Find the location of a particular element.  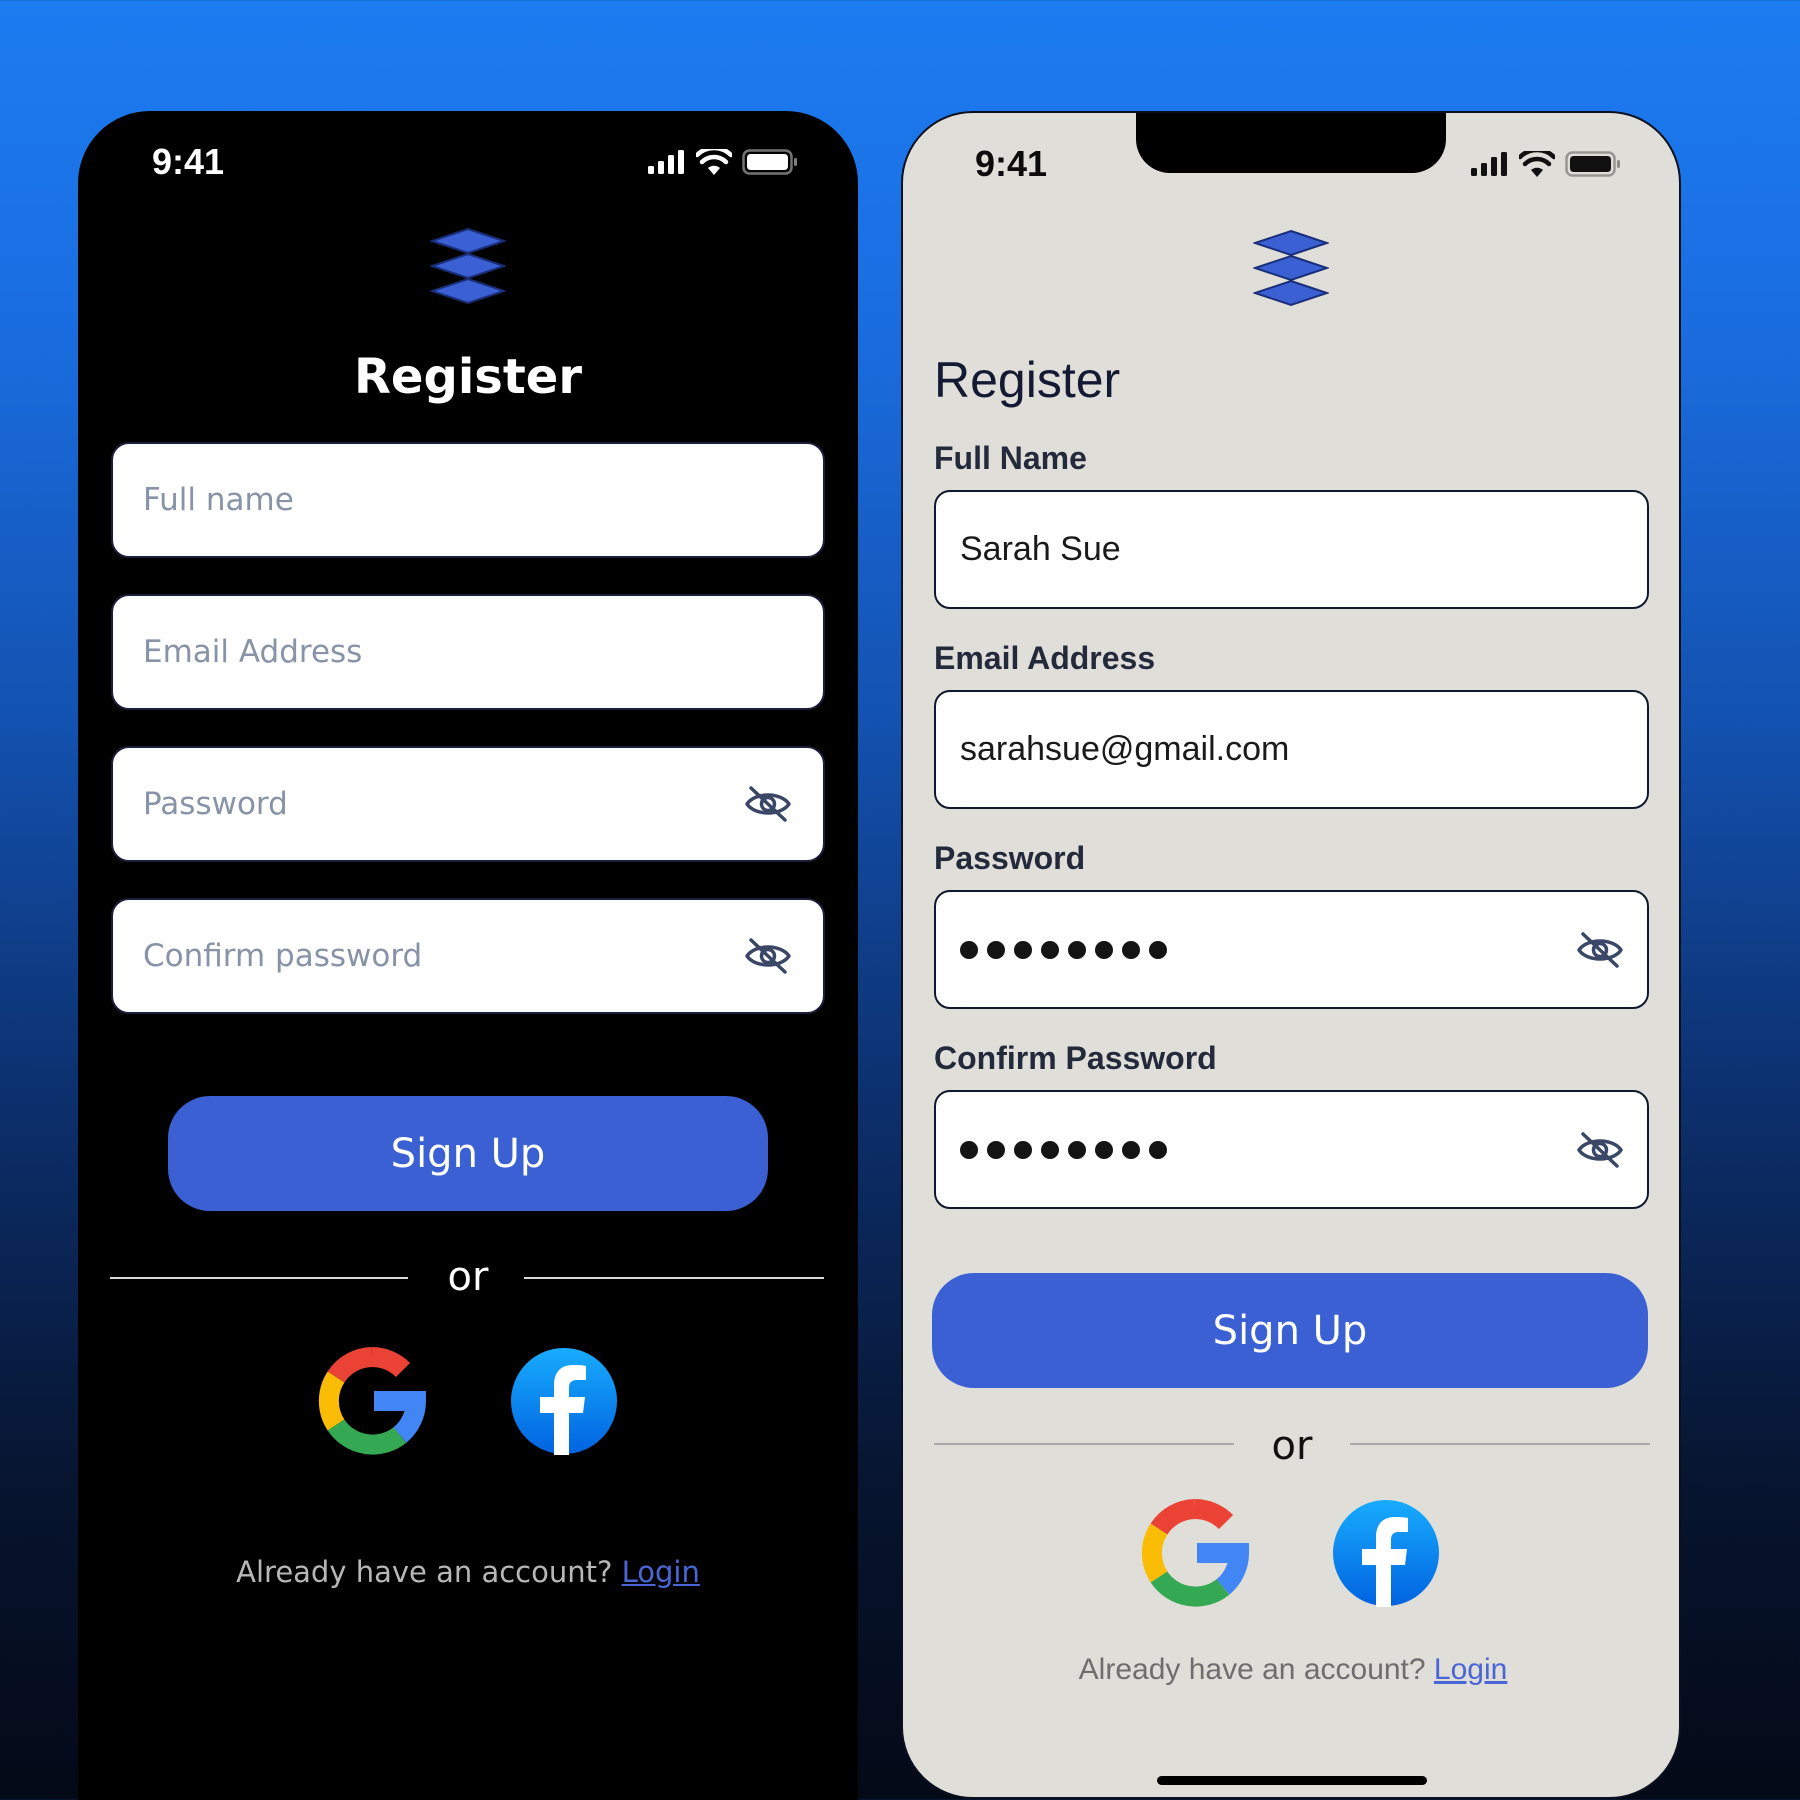

masked-password is located at coordinates (1267, 949).